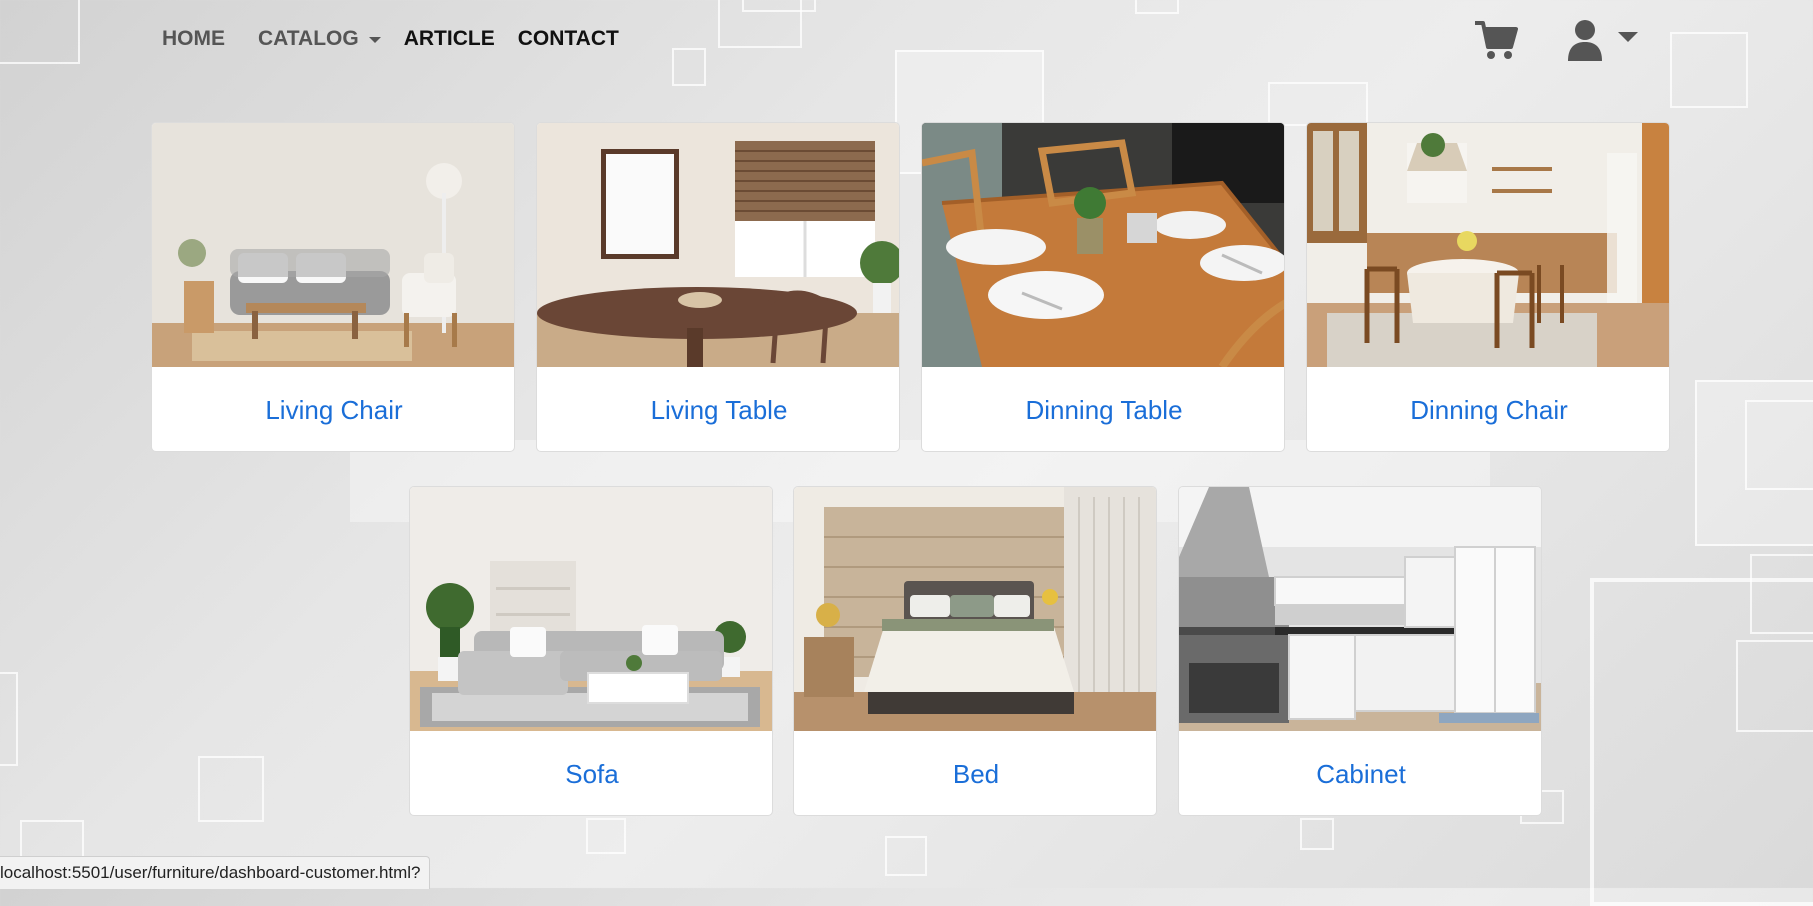  Describe the element at coordinates (333, 245) in the screenshot. I see `living-room-scene-image` at that location.